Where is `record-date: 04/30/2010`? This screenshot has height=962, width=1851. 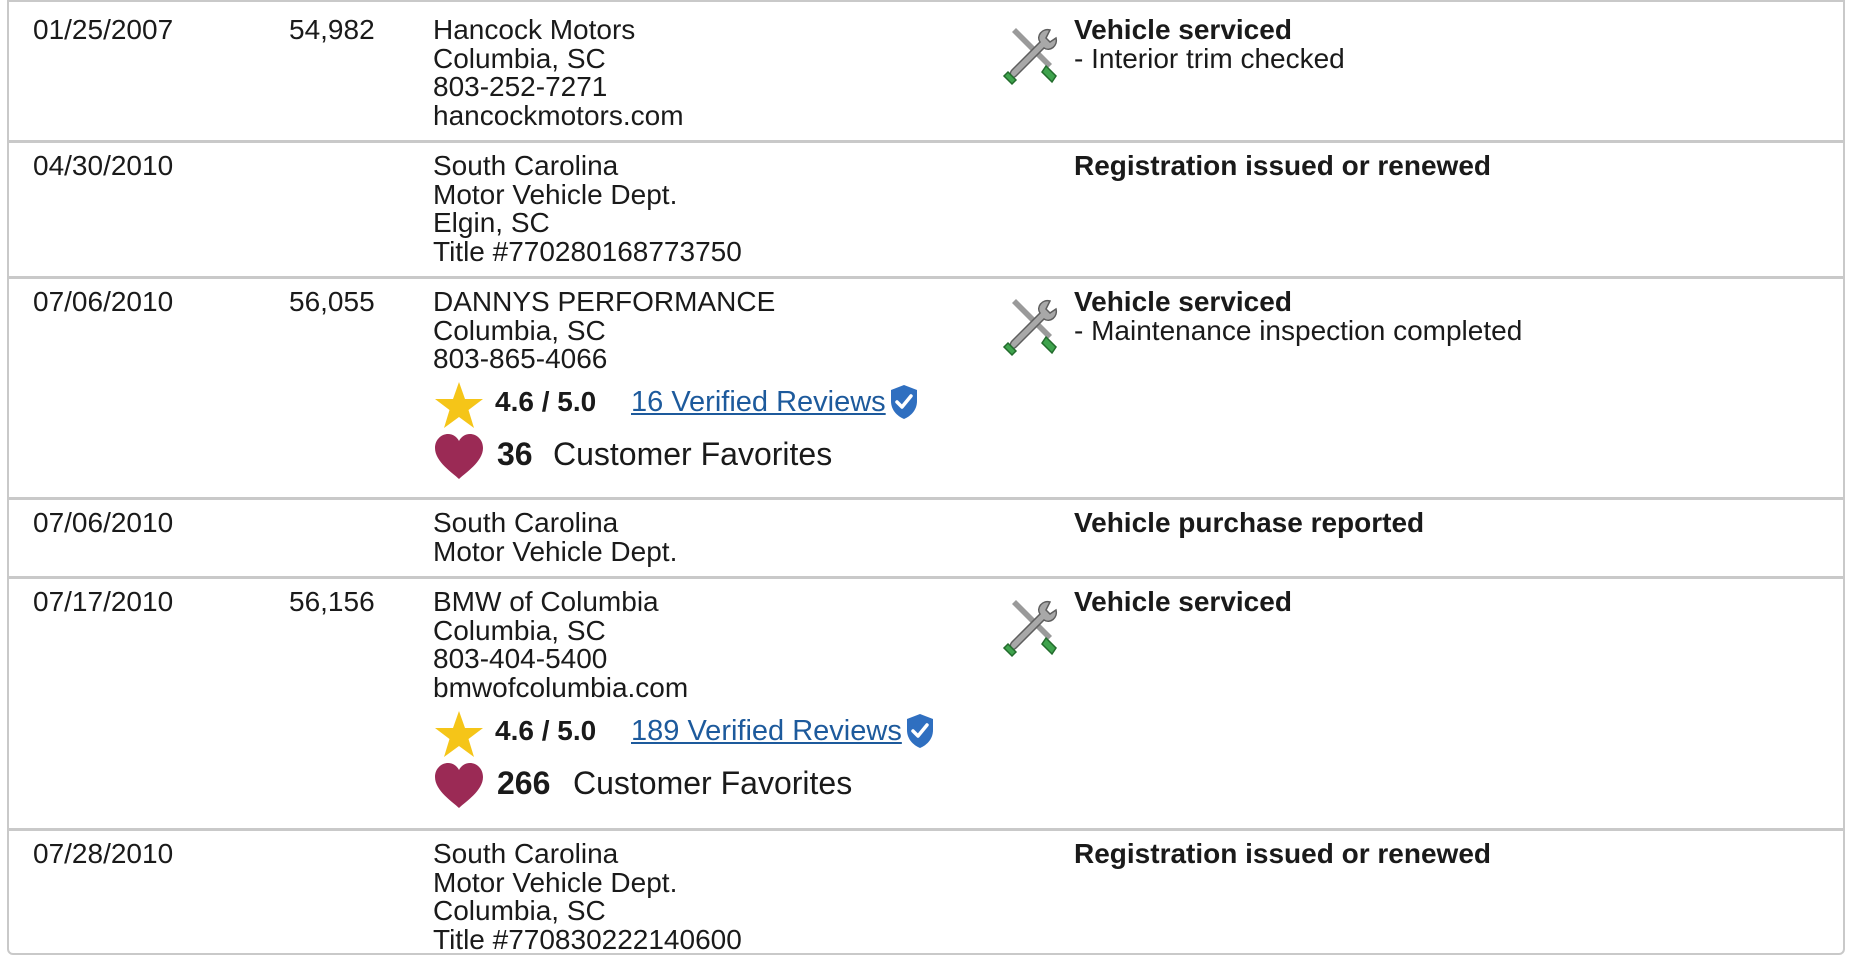 record-date: 04/30/2010 is located at coordinates (103, 165).